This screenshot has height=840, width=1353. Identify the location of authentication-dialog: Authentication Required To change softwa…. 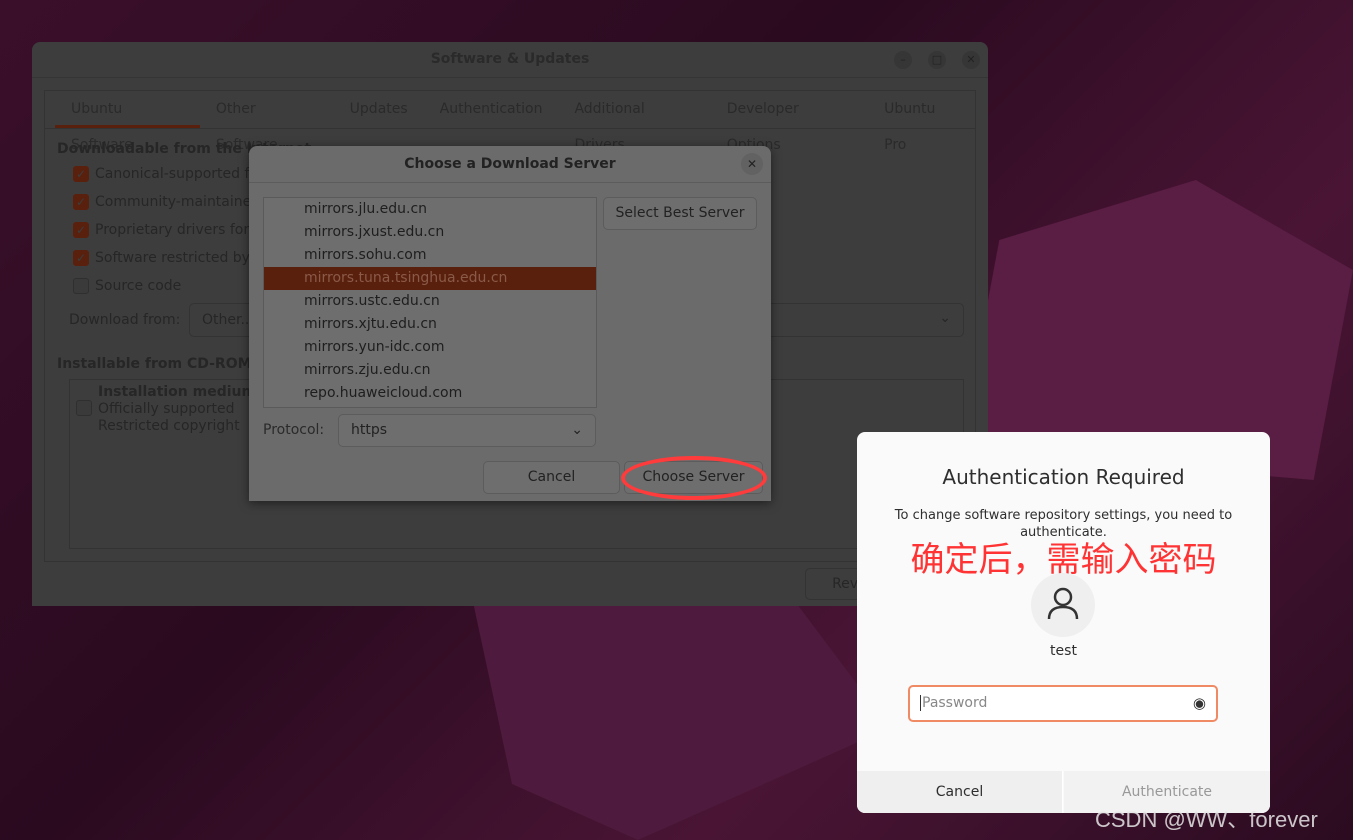
(1063, 622).